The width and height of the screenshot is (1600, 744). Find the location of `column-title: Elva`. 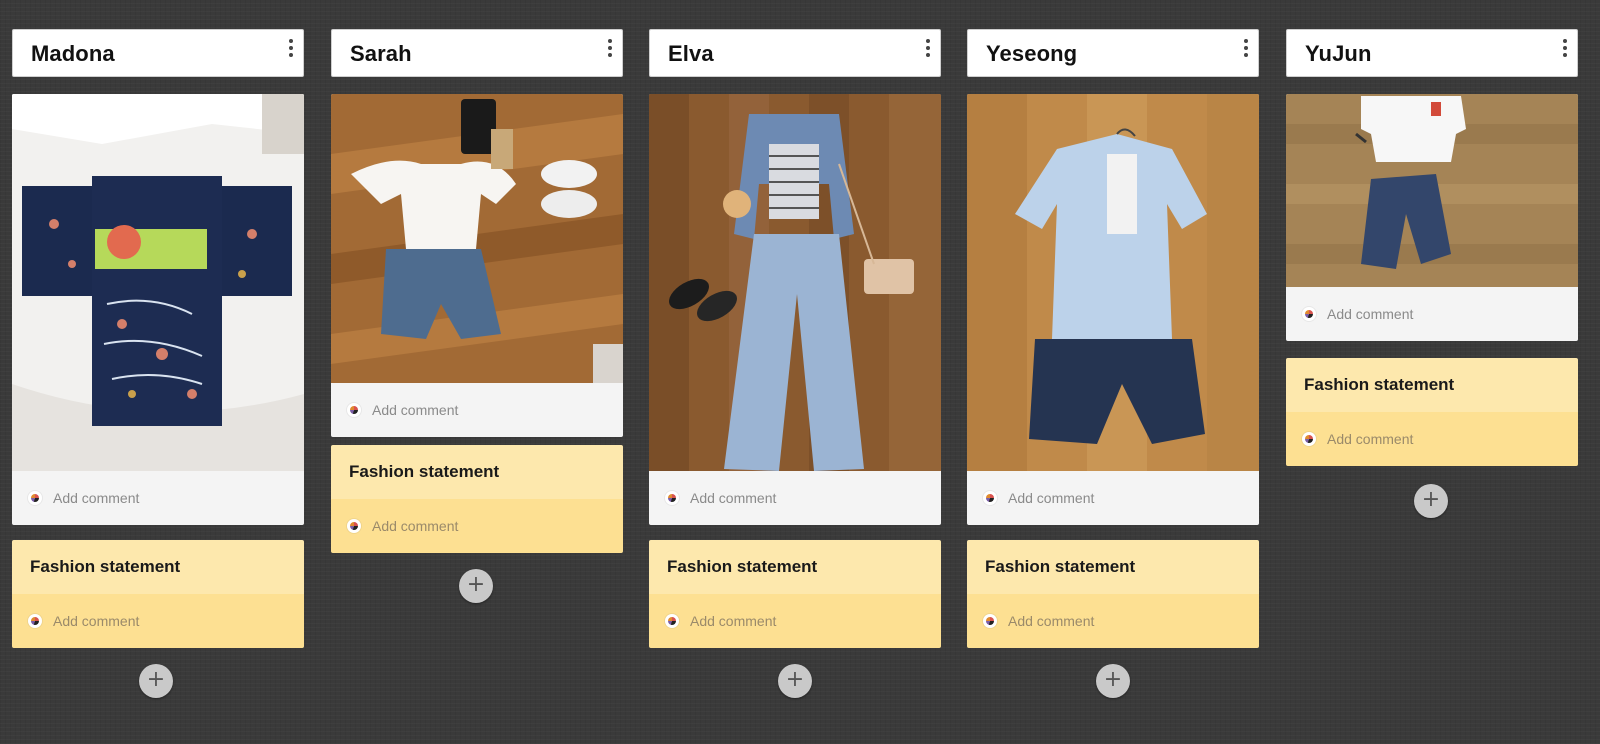

column-title: Elva is located at coordinates (691, 53).